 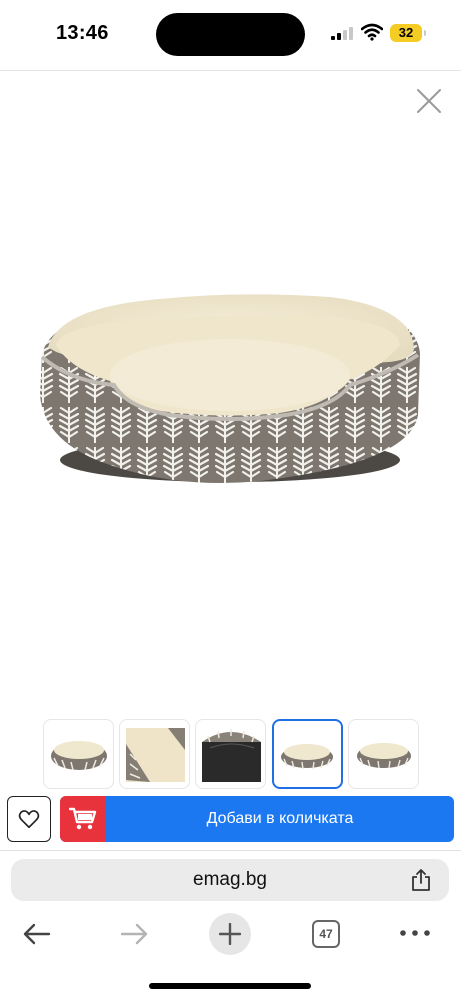 I want to click on cart-icon, so click(x=83, y=818).